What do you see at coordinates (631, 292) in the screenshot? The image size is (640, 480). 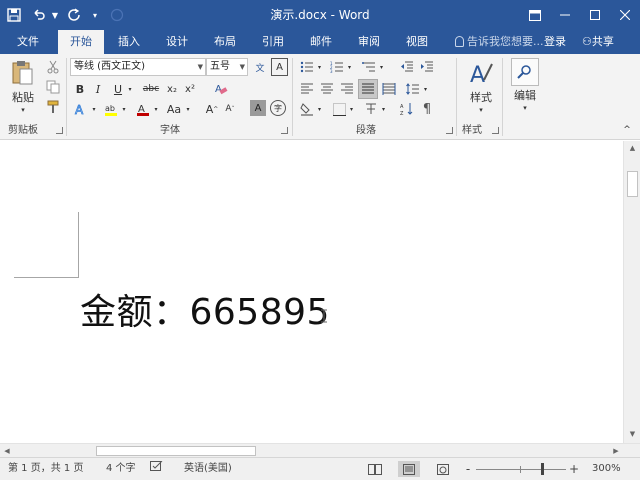 I see `vertical-scrollbar: ▲ ▼` at bounding box center [631, 292].